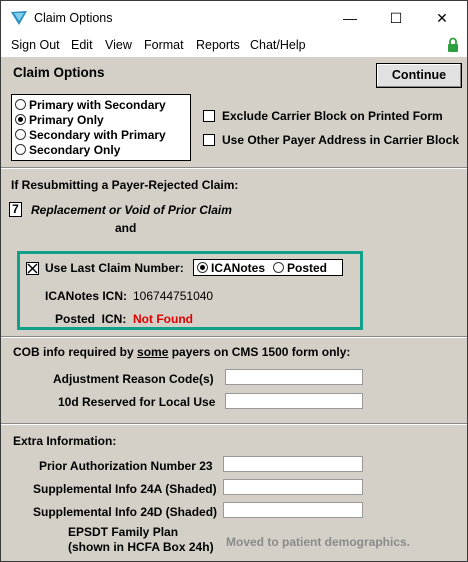 The width and height of the screenshot is (468, 562). I want to click on menu-edit: Edit, so click(82, 45).